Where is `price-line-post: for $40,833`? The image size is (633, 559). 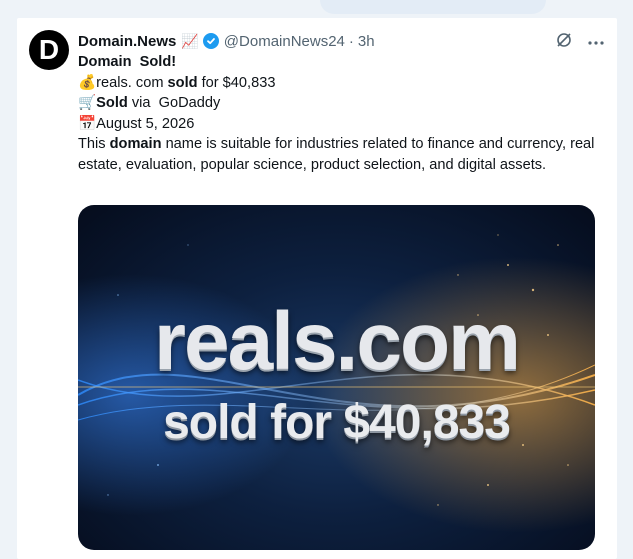
price-line-post: for $40,833 is located at coordinates (236, 82).